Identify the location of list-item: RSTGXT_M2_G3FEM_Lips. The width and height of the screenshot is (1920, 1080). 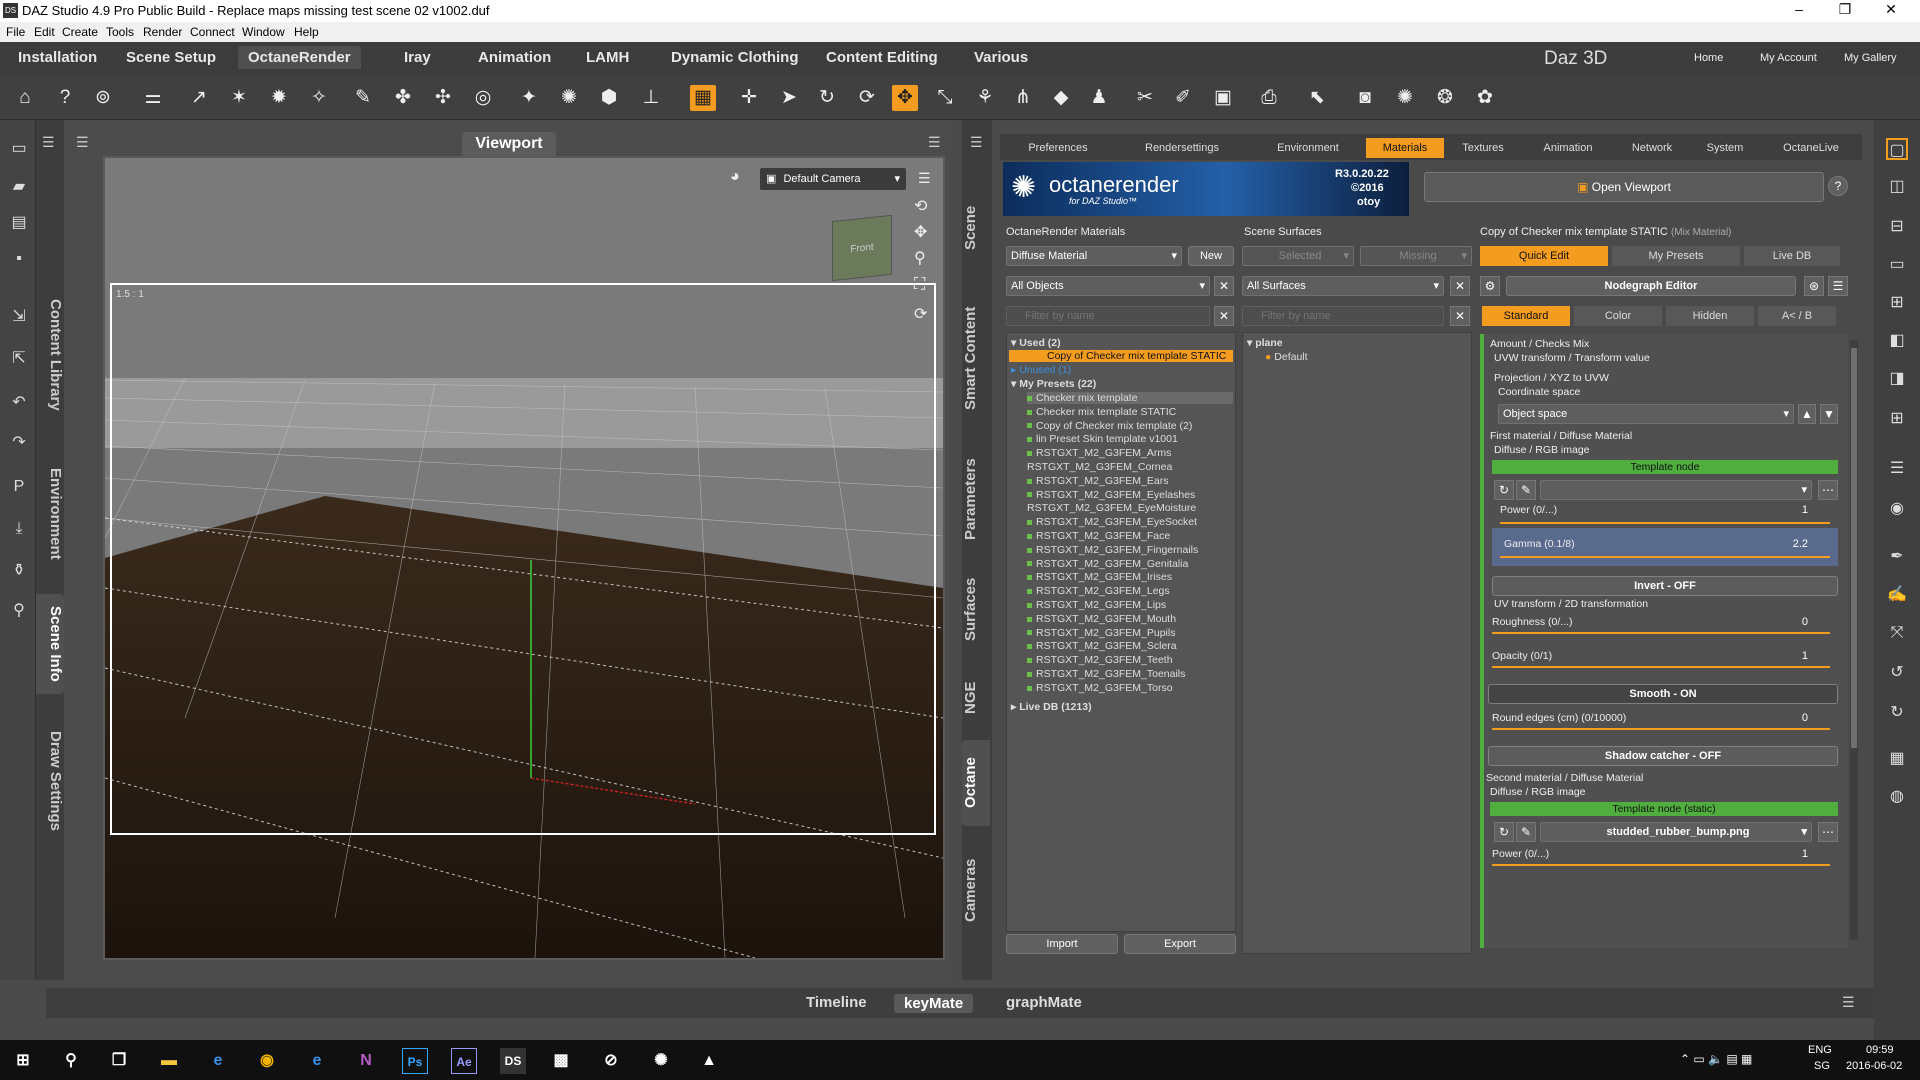
(1096, 605).